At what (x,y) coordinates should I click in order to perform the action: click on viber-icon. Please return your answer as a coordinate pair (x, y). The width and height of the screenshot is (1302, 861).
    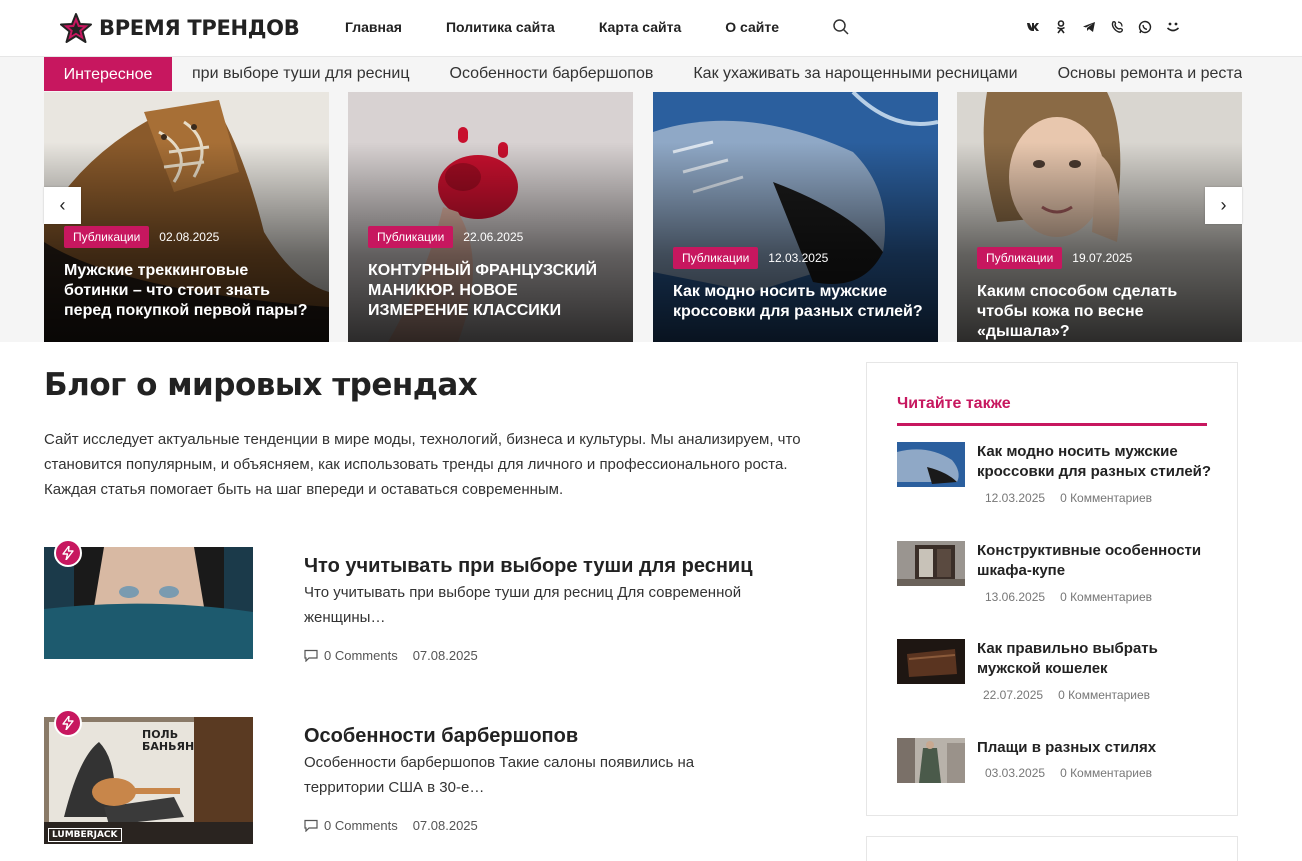
    Looking at the image, I should click on (1117, 27).